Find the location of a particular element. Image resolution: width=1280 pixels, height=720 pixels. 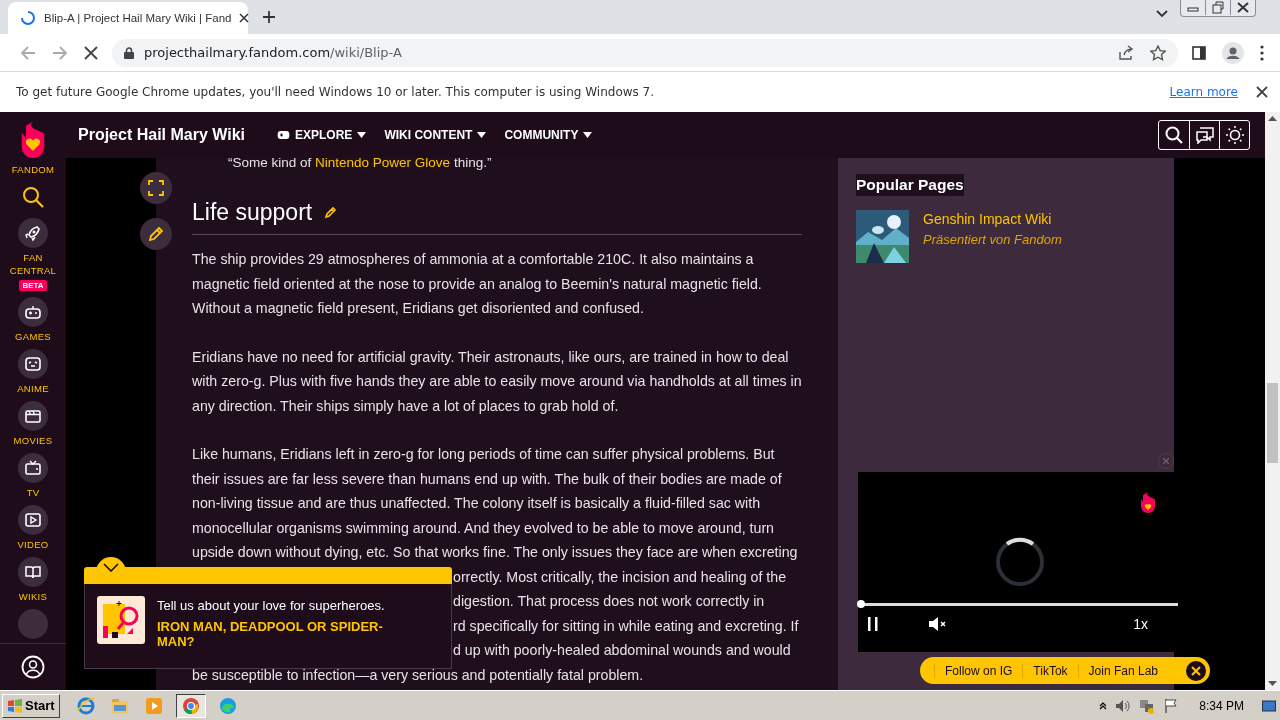

fullscreen-button is located at coordinates (156, 188).